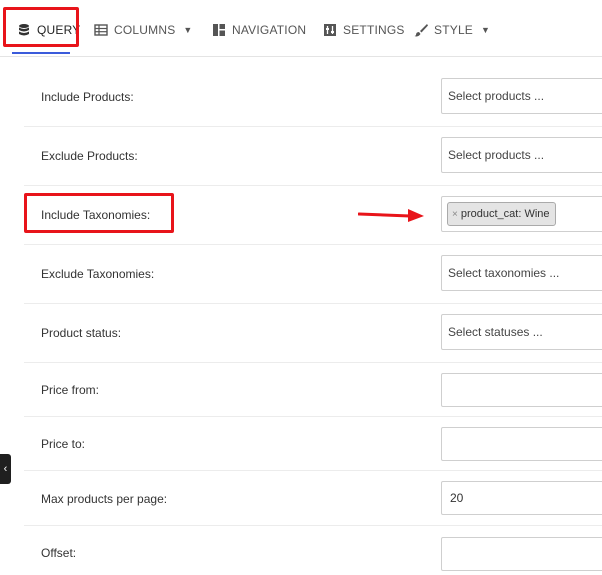 The image size is (602, 575). Describe the element at coordinates (101, 30) in the screenshot. I see `table-icon` at that location.